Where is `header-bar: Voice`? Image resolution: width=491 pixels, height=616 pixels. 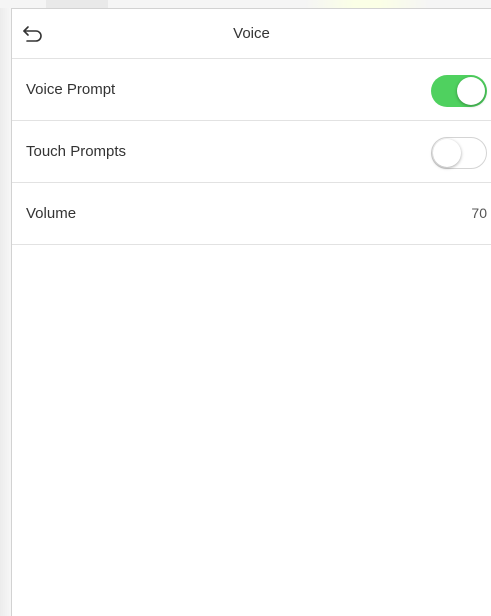
header-bar: Voice is located at coordinates (251, 34).